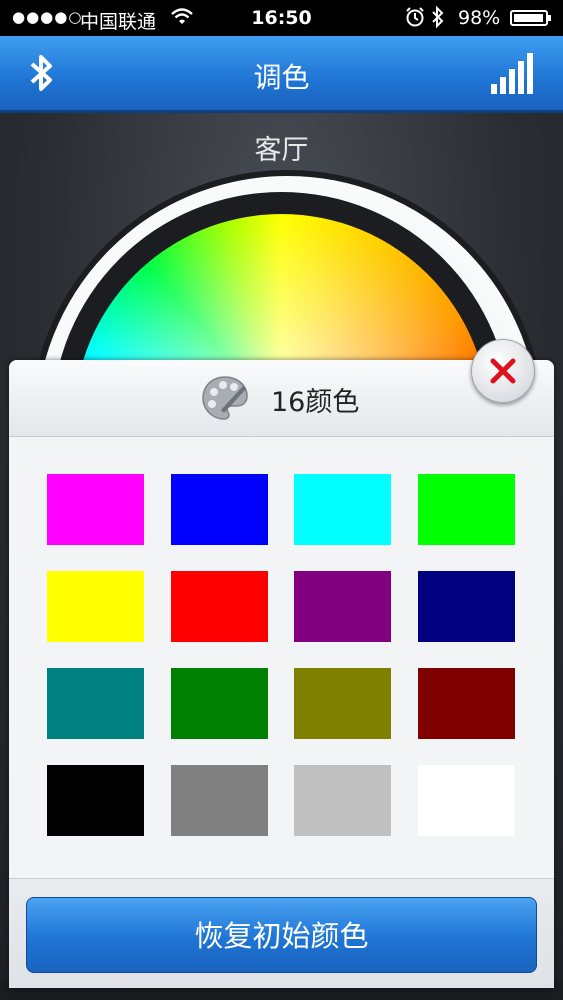 The height and width of the screenshot is (1000, 563). What do you see at coordinates (281, 150) in the screenshot?
I see `room-name: 客厅` at bounding box center [281, 150].